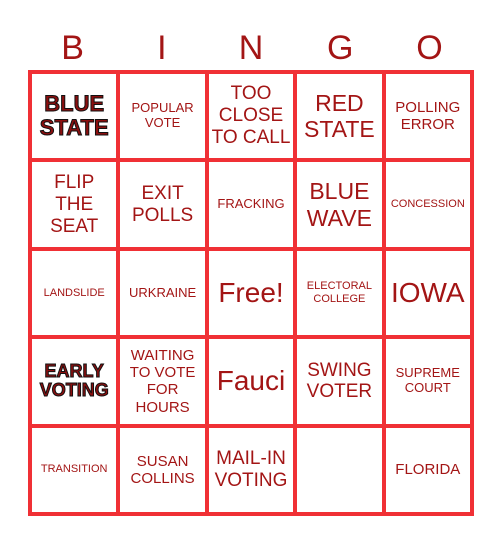 The image size is (502, 544). What do you see at coordinates (339, 381) in the screenshot?
I see `bingo-cell: SWING VOTER` at bounding box center [339, 381].